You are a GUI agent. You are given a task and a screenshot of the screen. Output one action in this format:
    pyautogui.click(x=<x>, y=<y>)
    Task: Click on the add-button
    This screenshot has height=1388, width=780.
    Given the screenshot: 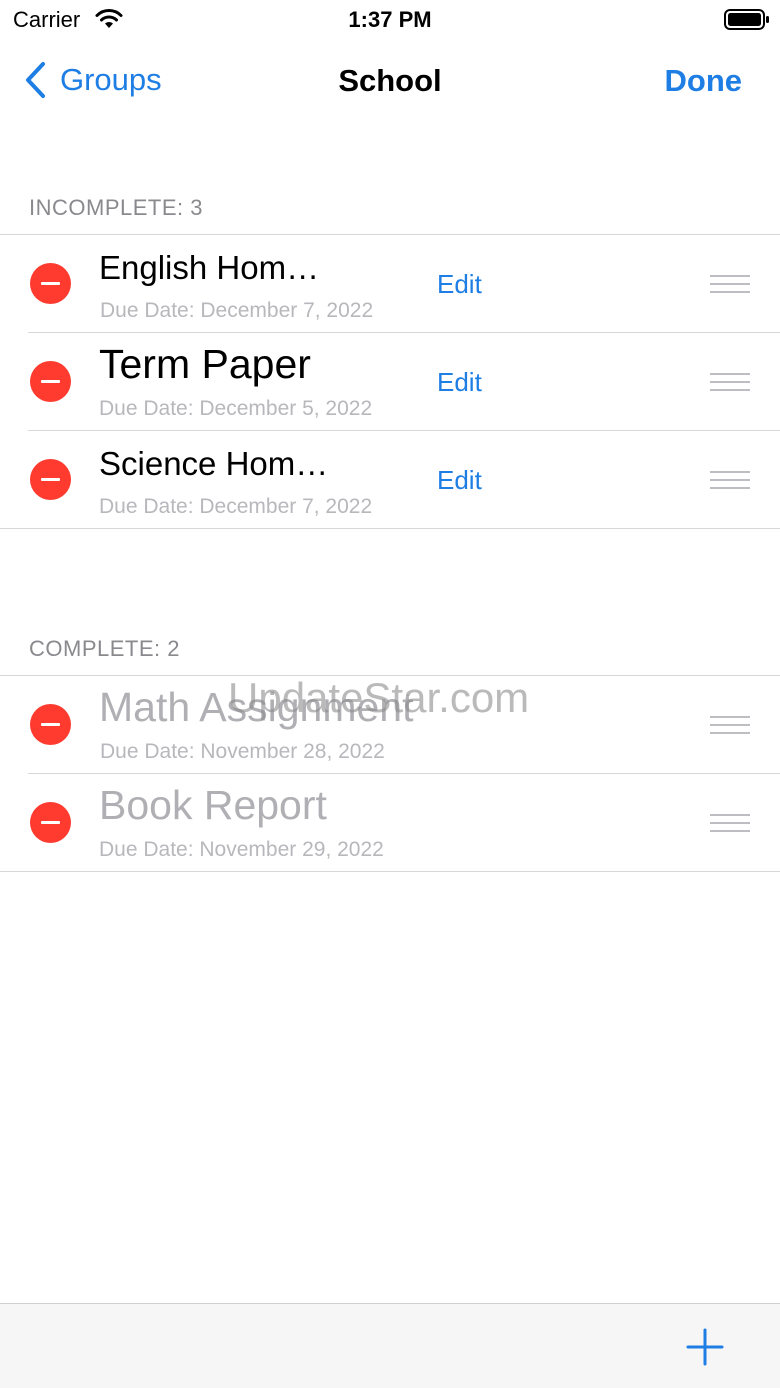 What is the action you would take?
    pyautogui.click(x=705, y=1347)
    